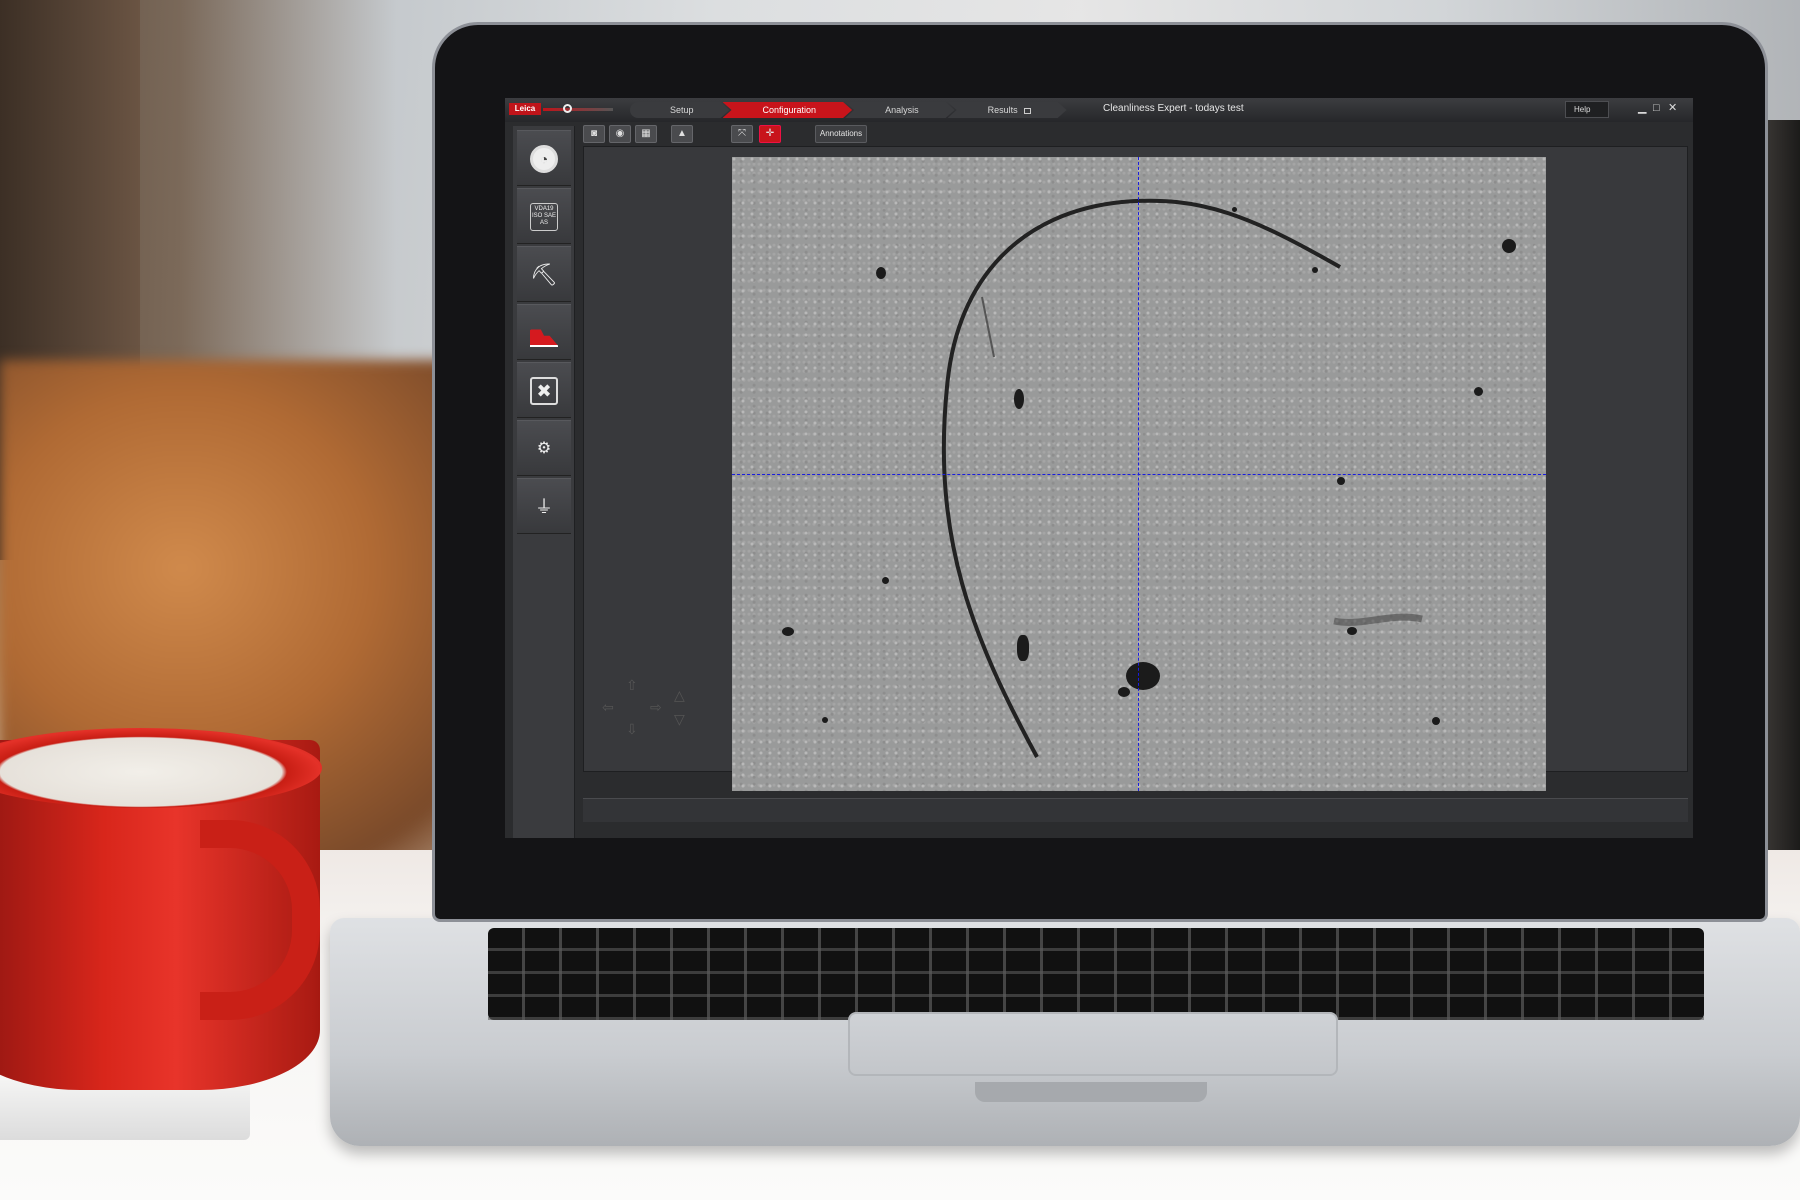  I want to click on workflow-tabs: Setup Configuration Analysis Results, so click(845, 110).